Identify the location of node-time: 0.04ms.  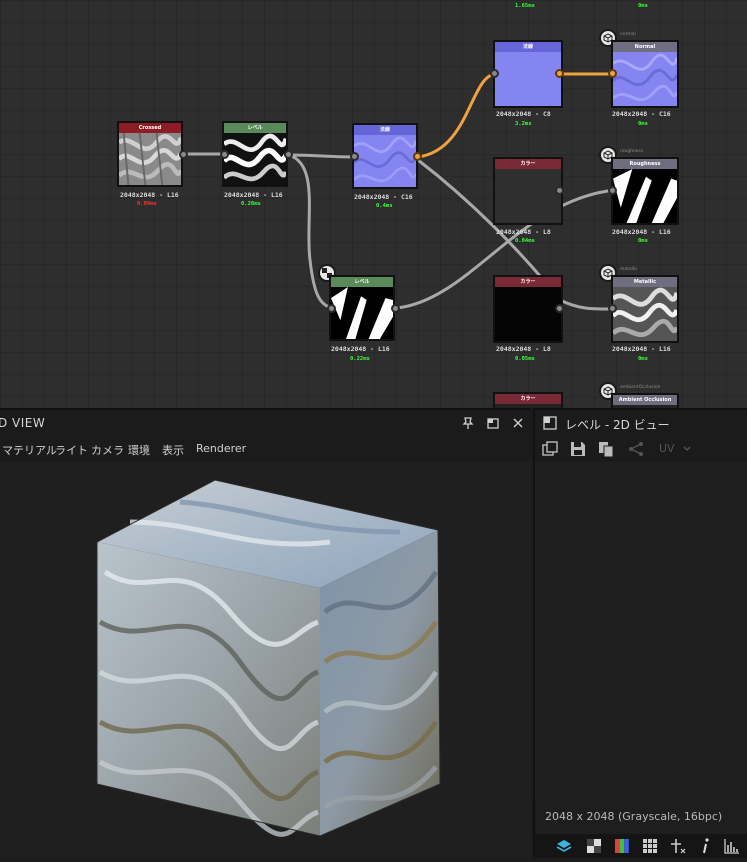
(525, 241).